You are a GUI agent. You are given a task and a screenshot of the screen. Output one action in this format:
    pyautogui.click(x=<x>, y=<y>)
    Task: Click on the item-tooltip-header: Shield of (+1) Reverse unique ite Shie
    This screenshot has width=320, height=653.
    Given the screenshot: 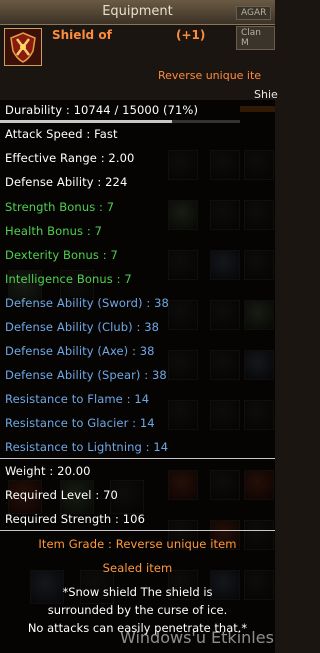 What is the action you would take?
    pyautogui.click(x=139, y=69)
    